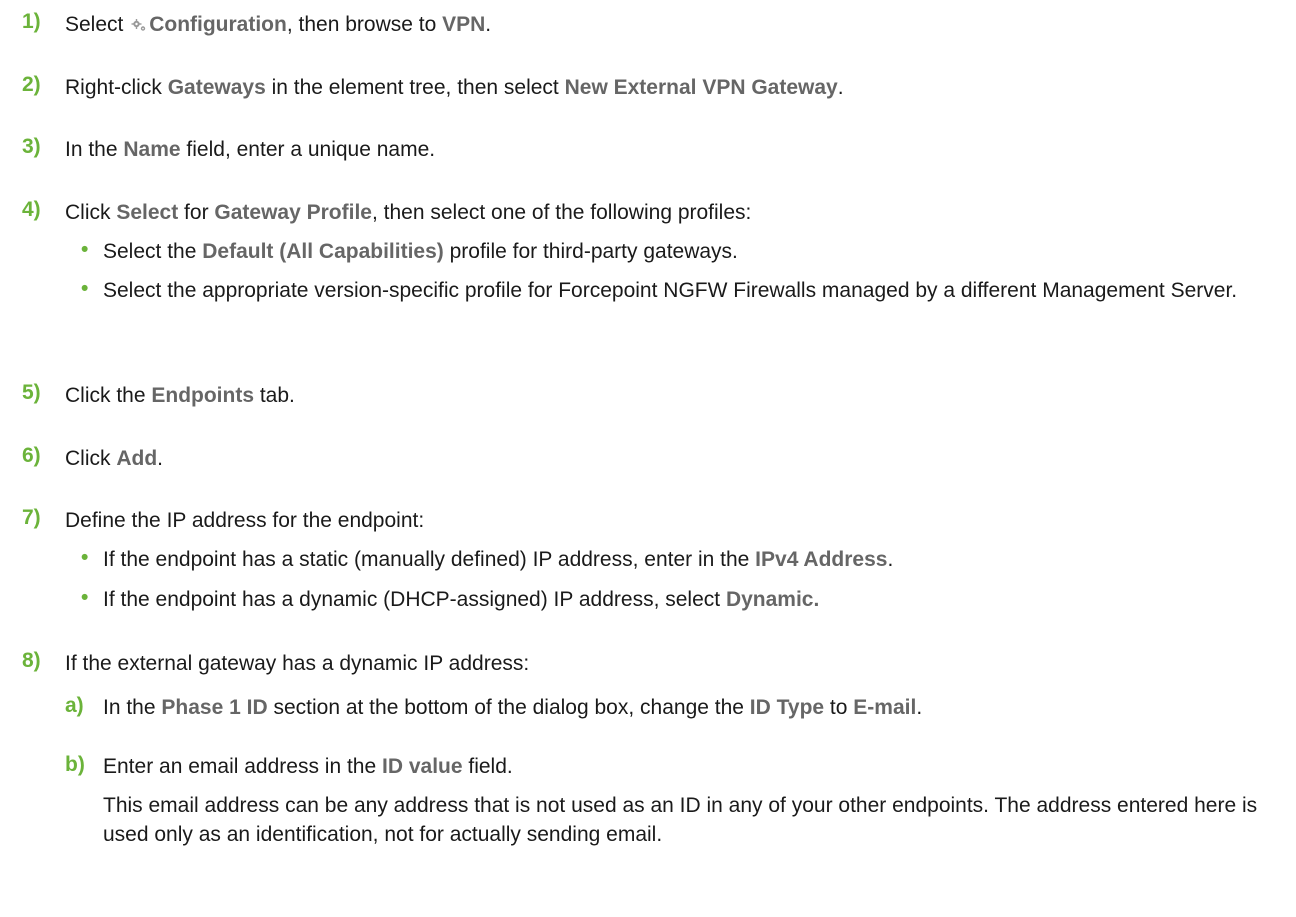 This screenshot has width=1296, height=917. What do you see at coordinates (31, 146) in the screenshot?
I see `step-number: 3)` at bounding box center [31, 146].